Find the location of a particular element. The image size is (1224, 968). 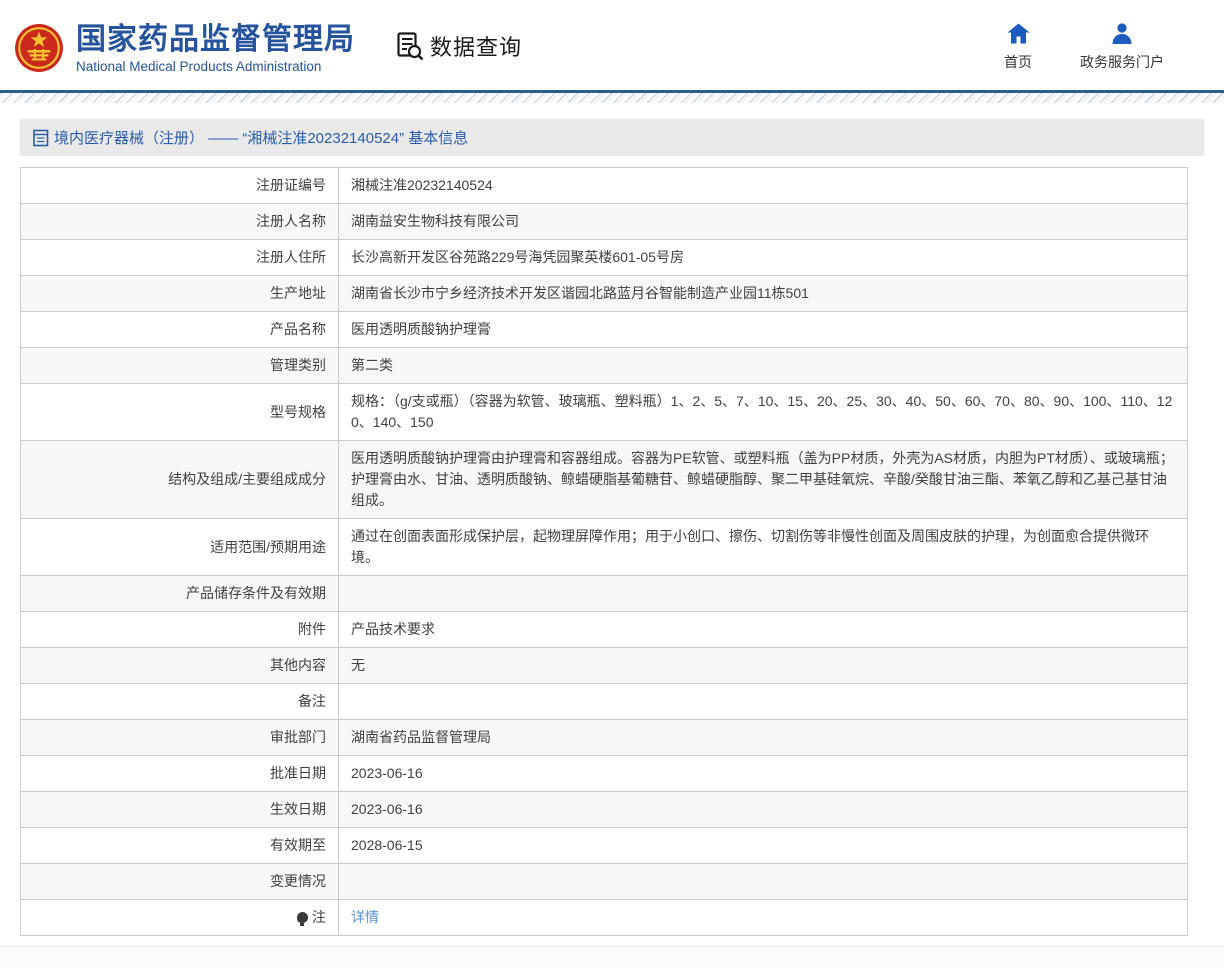

nav-portal: 政务服务门户 is located at coordinates (1122, 47).